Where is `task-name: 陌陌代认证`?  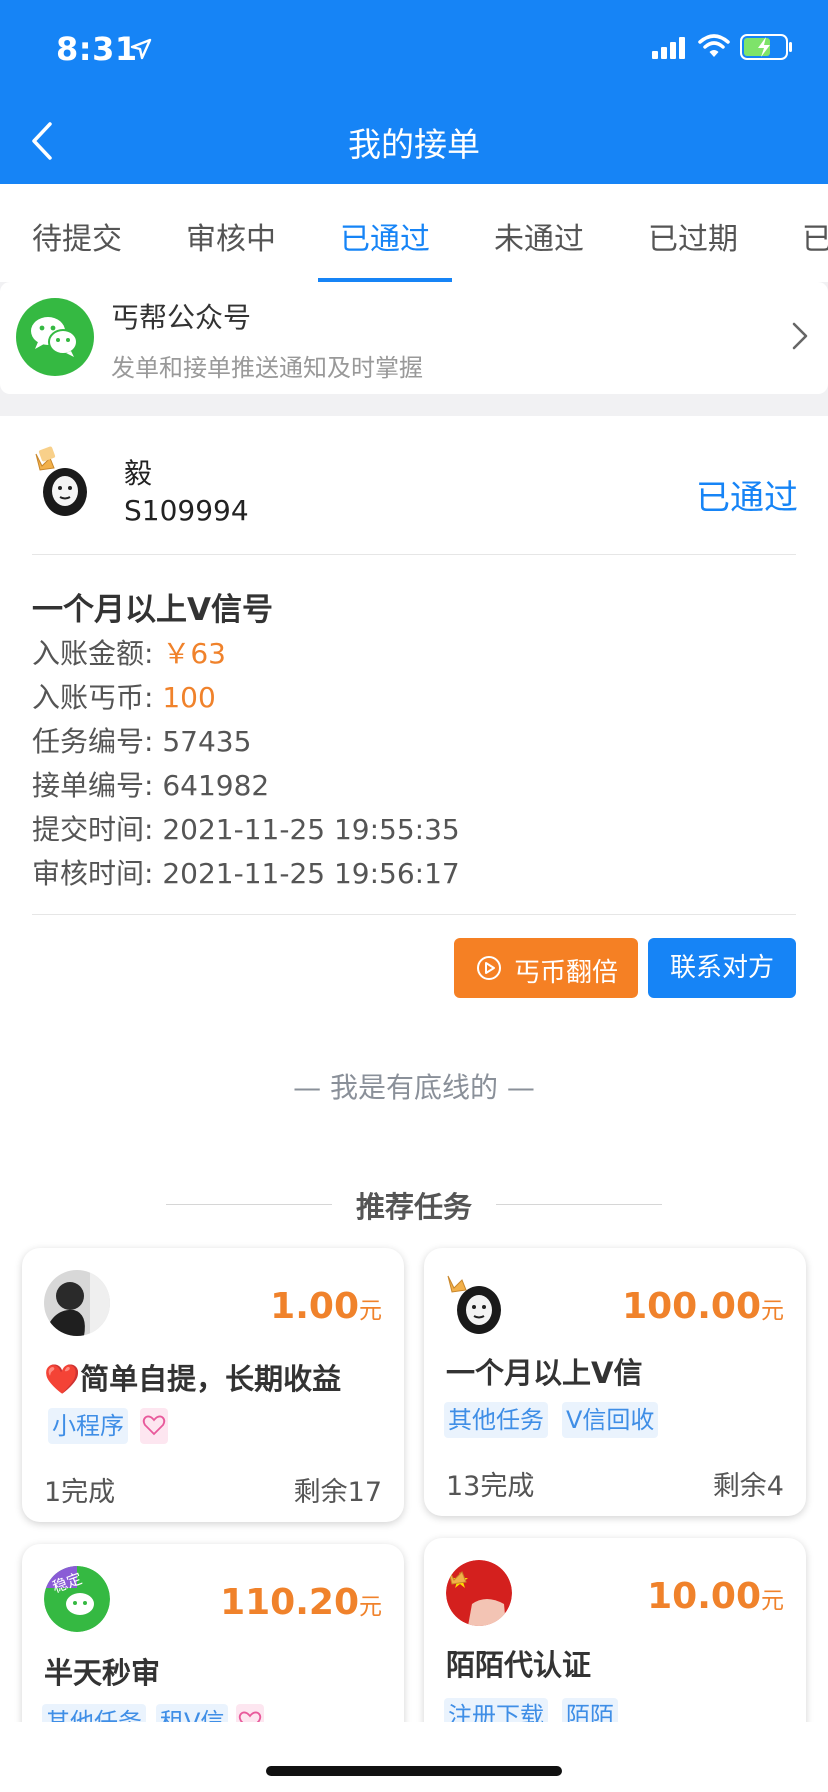 task-name: 陌陌代认证 is located at coordinates (519, 1665).